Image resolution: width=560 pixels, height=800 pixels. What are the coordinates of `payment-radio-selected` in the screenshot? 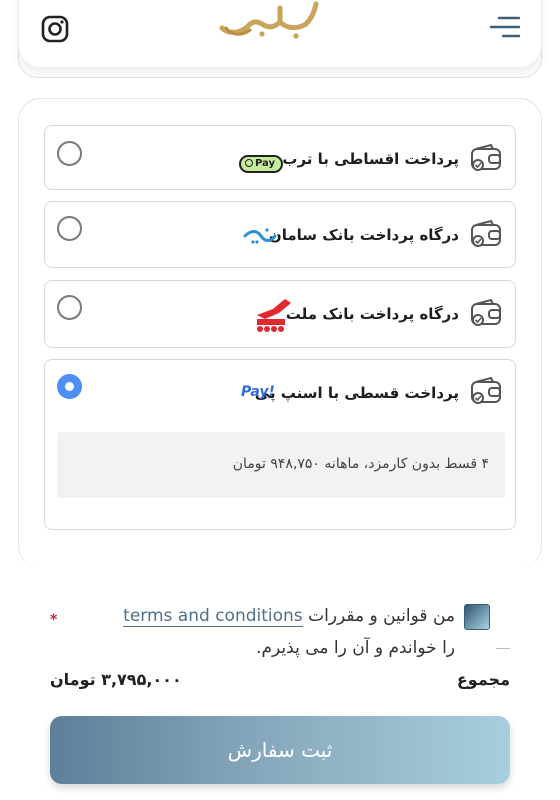 It's located at (69, 386).